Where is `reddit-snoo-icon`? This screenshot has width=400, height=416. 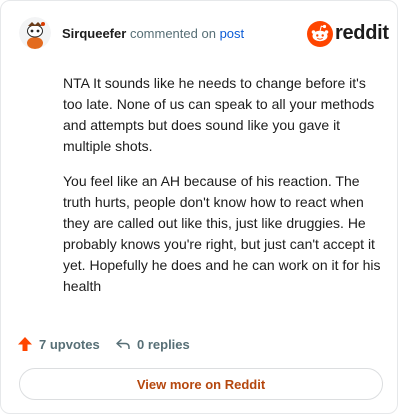 reddit-snoo-icon is located at coordinates (320, 34).